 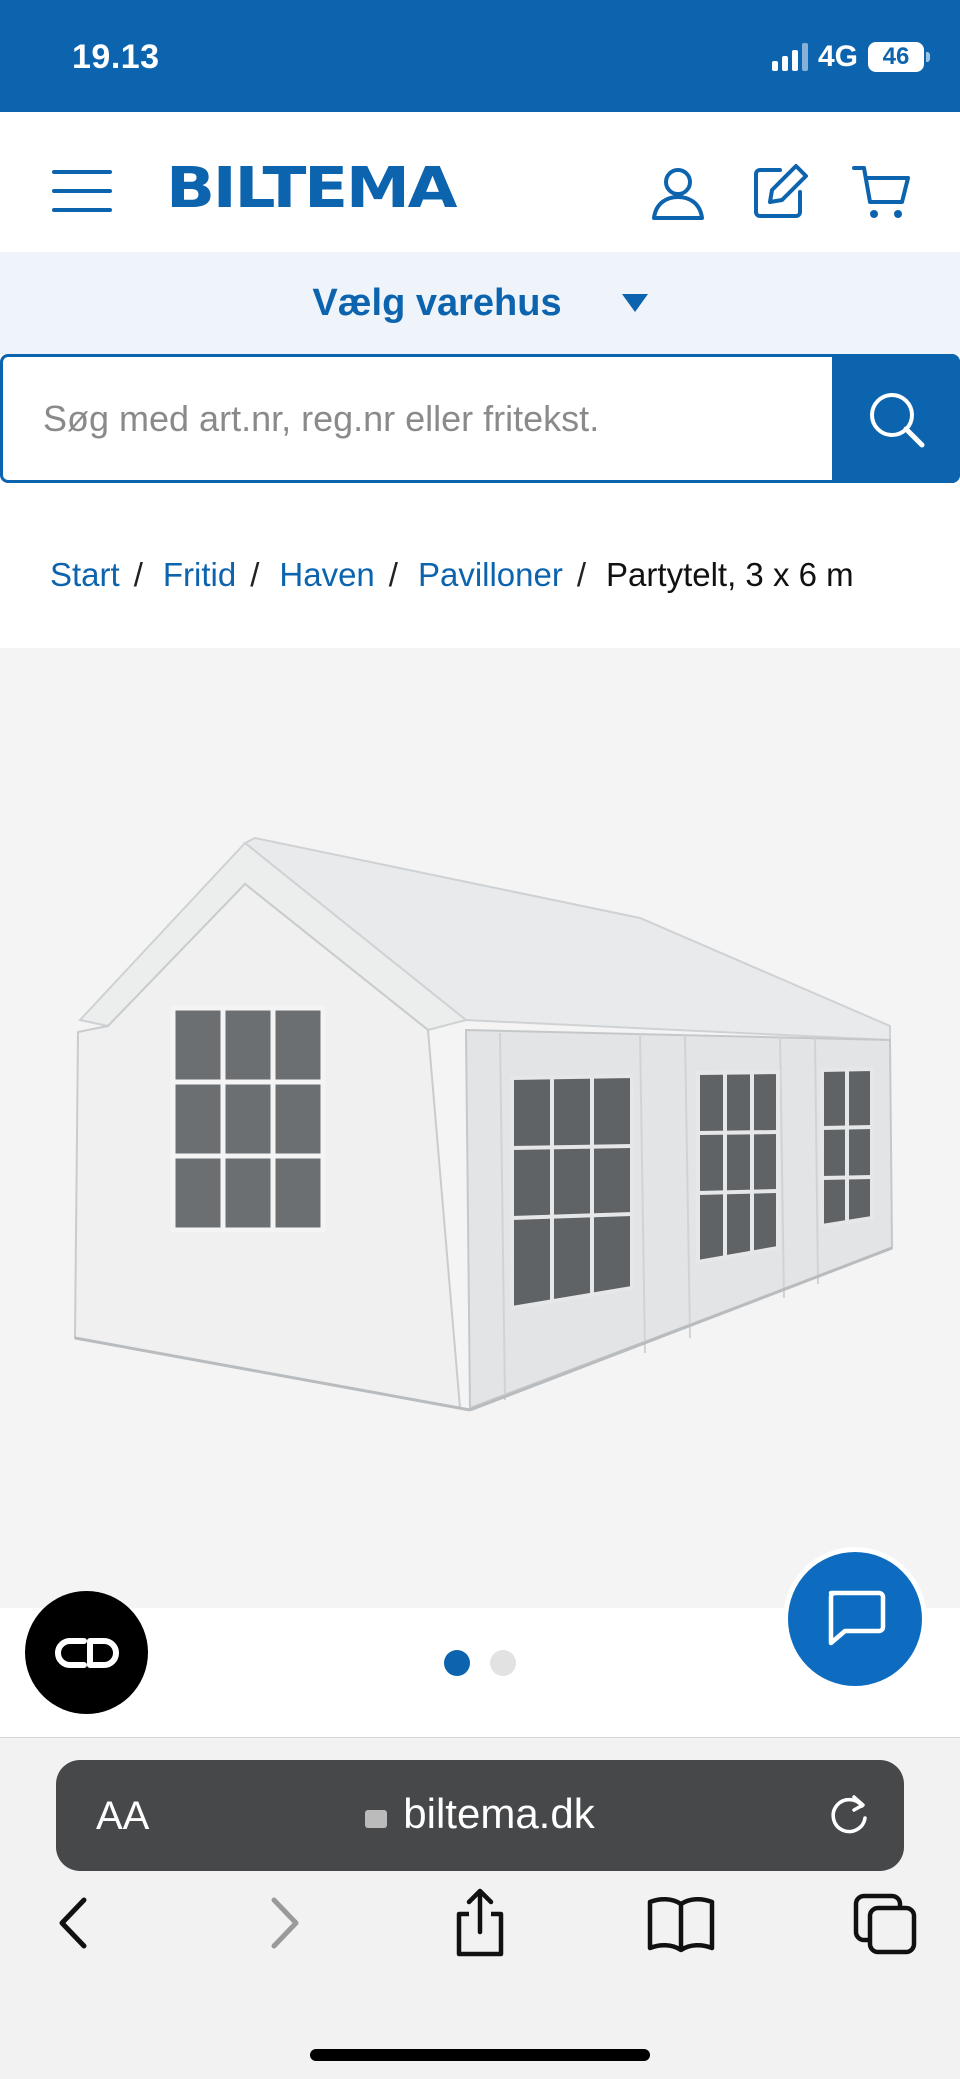 What do you see at coordinates (780, 192) in the screenshot?
I see `edit-icon` at bounding box center [780, 192].